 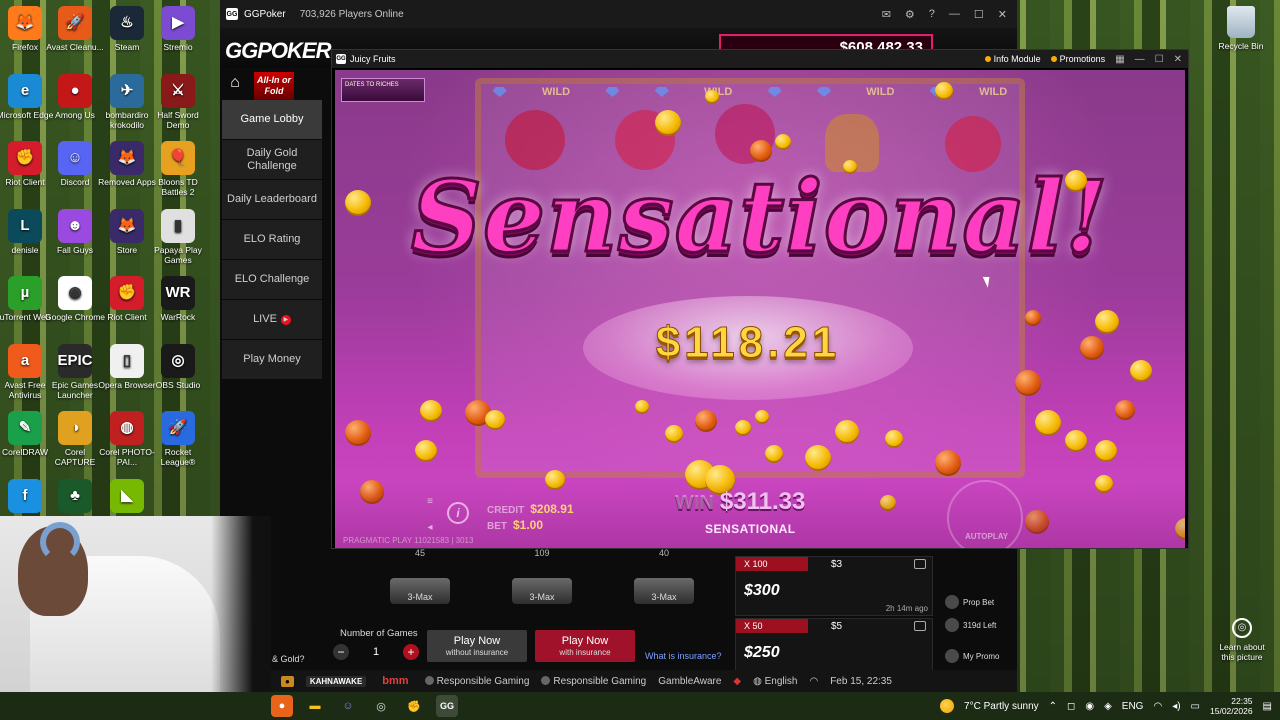 What do you see at coordinates (272, 240) in the screenshot?
I see `sidebar-item-elo-rating: ELO Rating` at bounding box center [272, 240].